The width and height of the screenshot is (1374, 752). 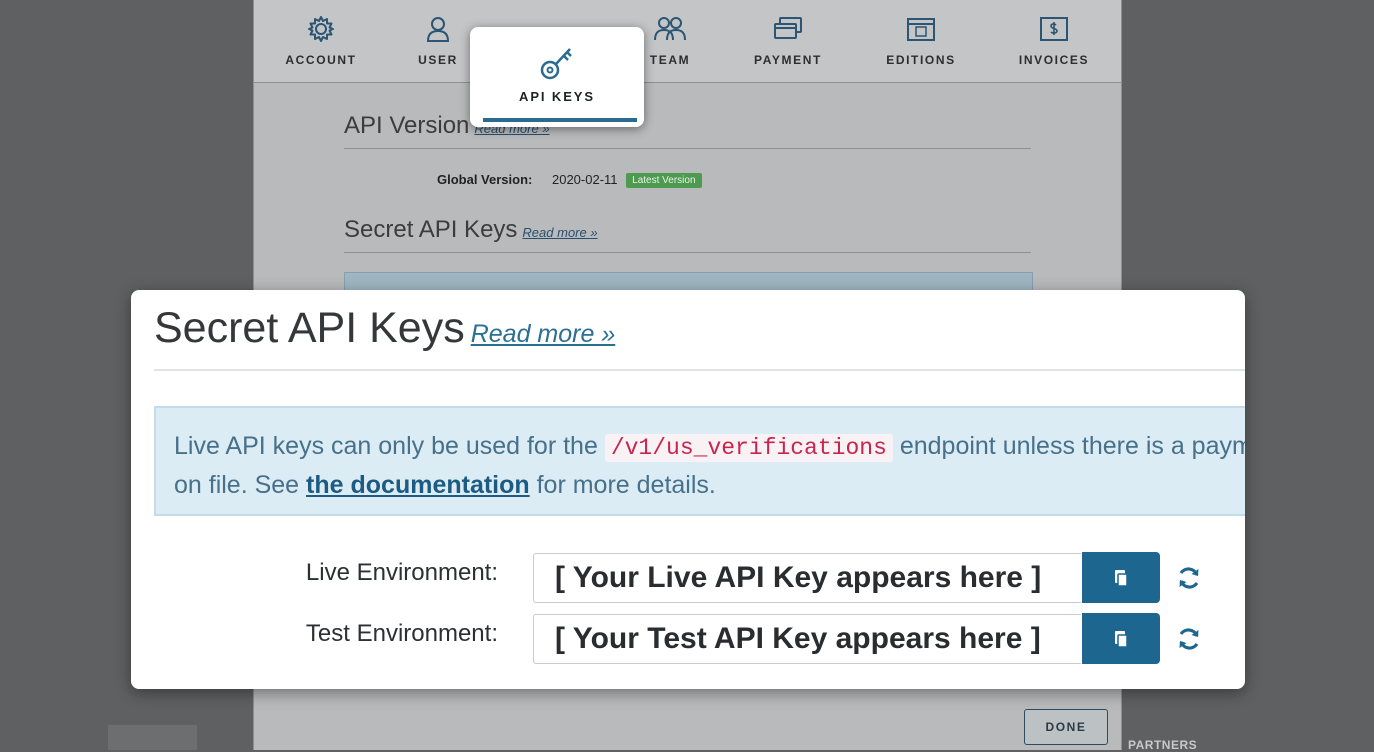 What do you see at coordinates (559, 232) in the screenshot?
I see `secret-keys-read-more-link-bg: Read more »` at bounding box center [559, 232].